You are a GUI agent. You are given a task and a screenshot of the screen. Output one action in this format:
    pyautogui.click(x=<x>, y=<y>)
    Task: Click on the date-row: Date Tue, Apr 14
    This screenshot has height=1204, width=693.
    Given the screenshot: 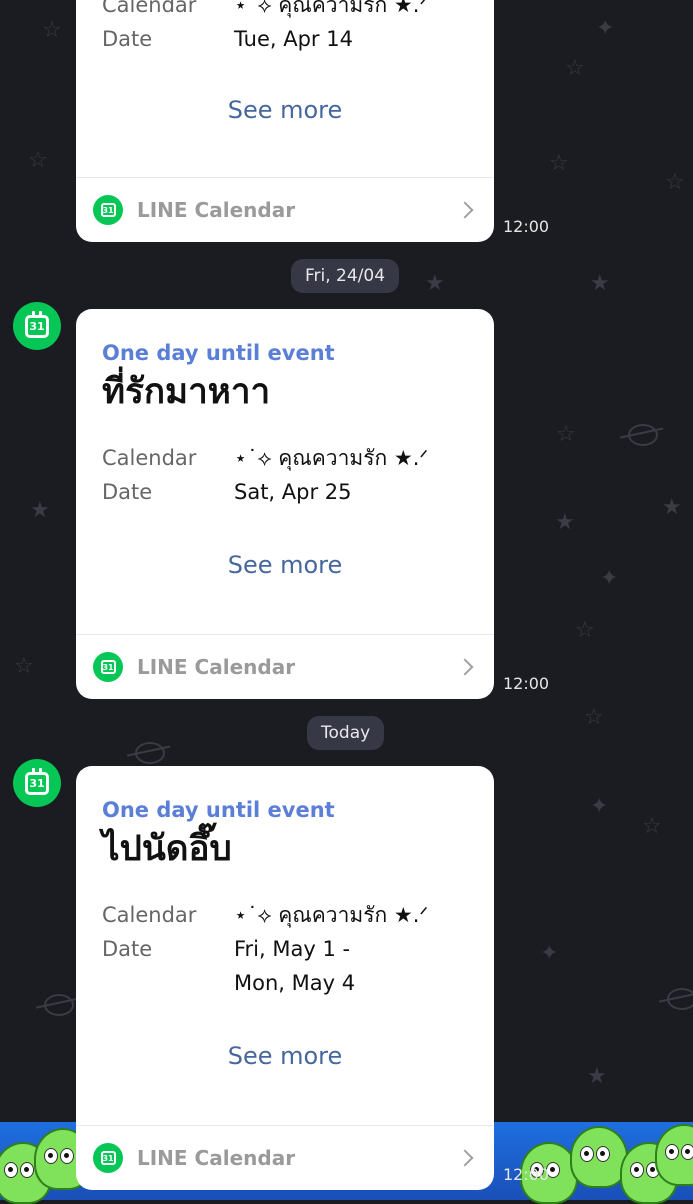 What is the action you would take?
    pyautogui.click(x=285, y=39)
    